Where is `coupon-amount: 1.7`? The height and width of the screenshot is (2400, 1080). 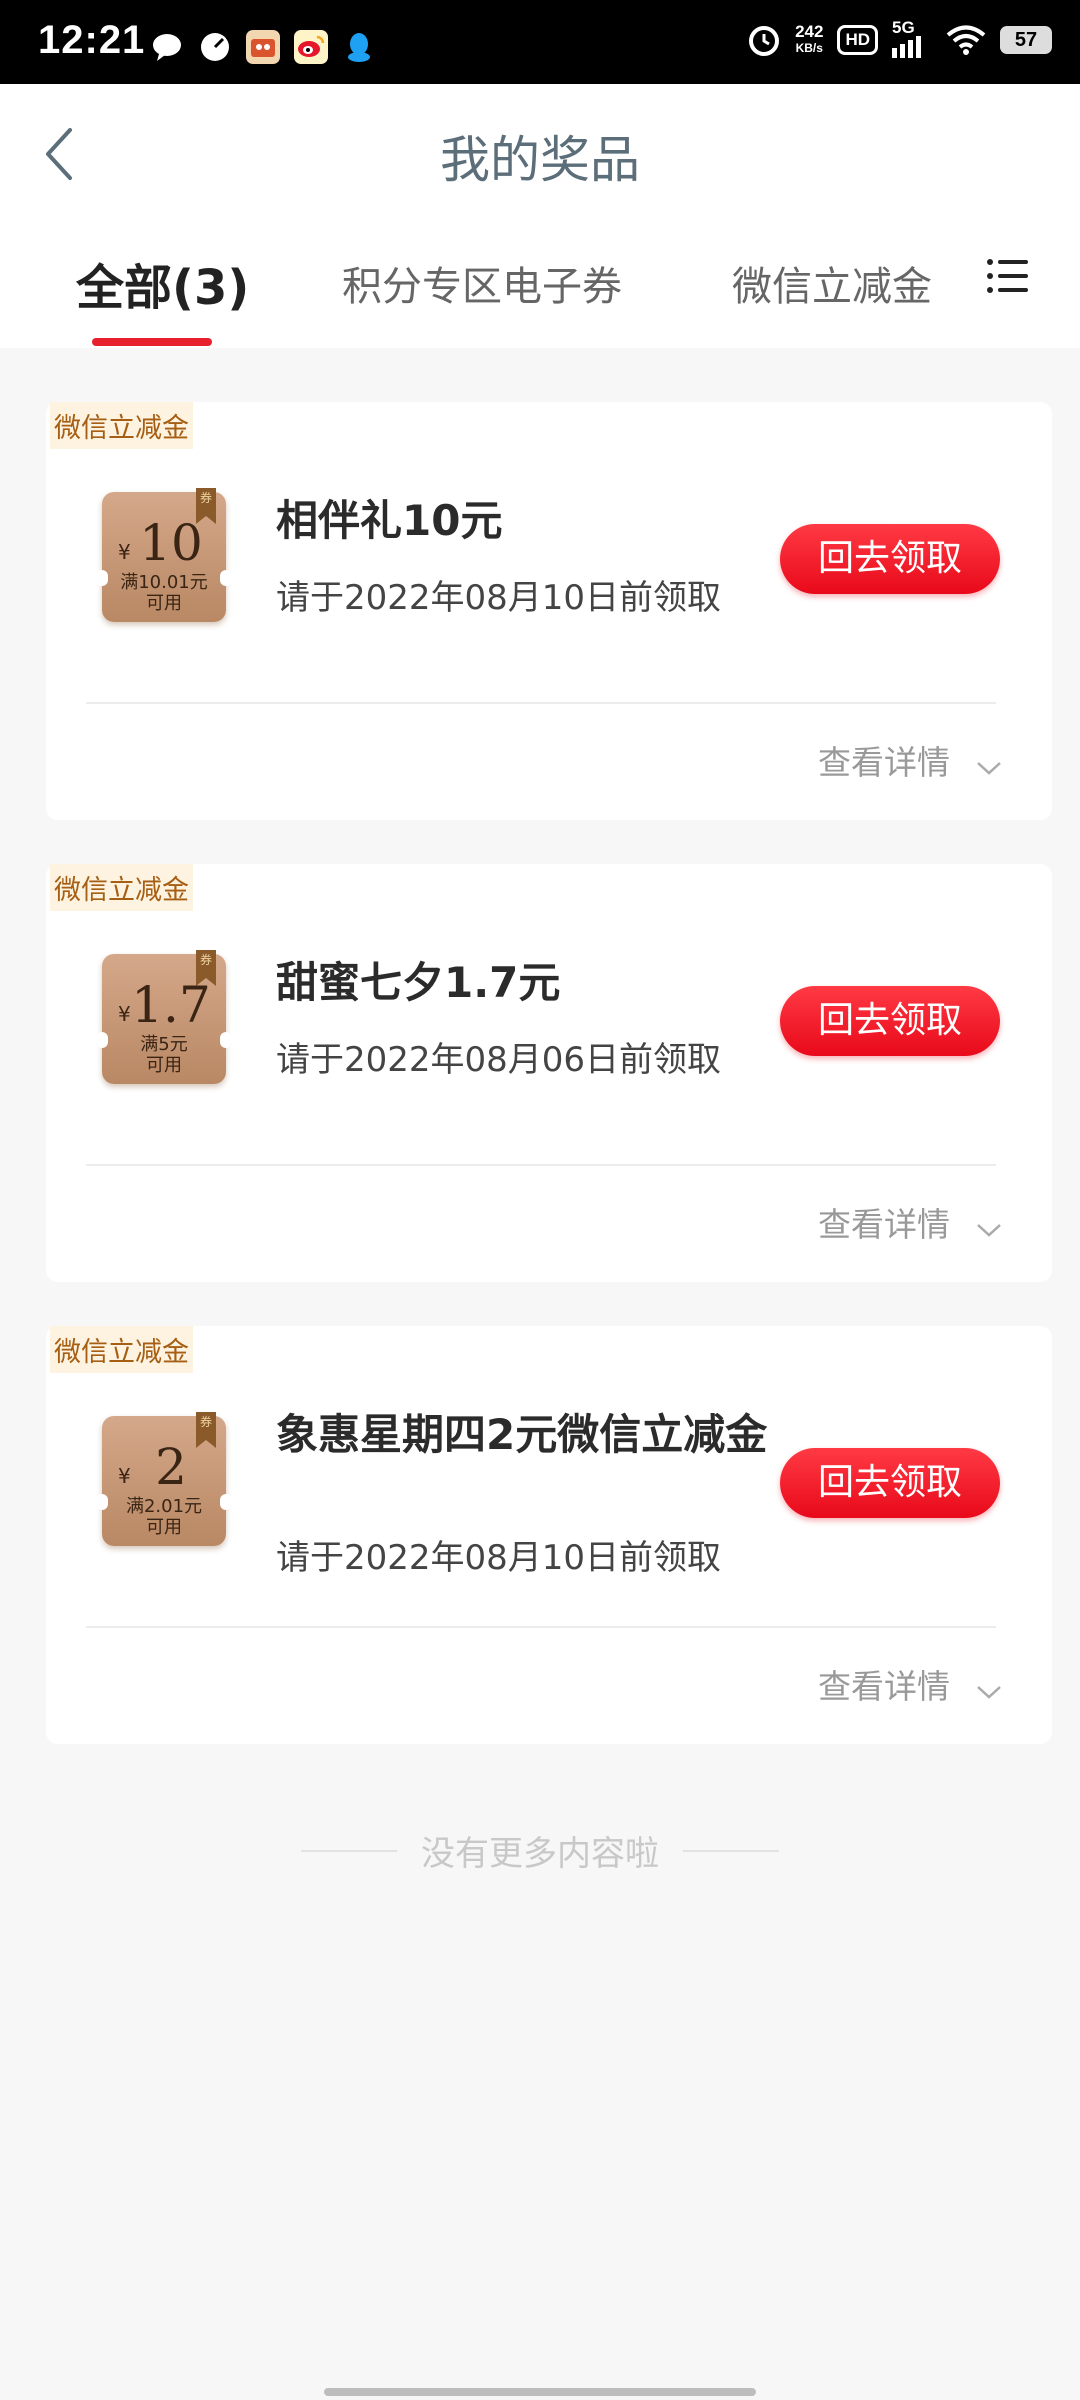 coupon-amount: 1.7 is located at coordinates (171, 1005).